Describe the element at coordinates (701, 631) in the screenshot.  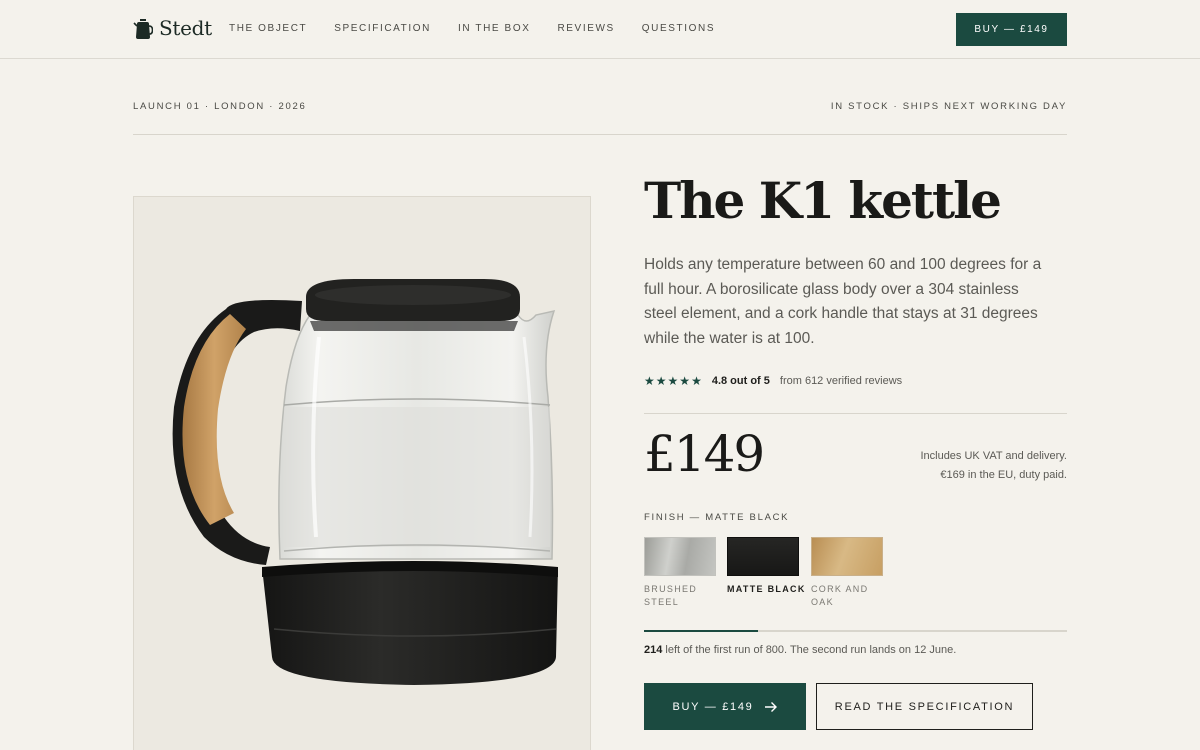
I see `stock-progress-fill` at that location.